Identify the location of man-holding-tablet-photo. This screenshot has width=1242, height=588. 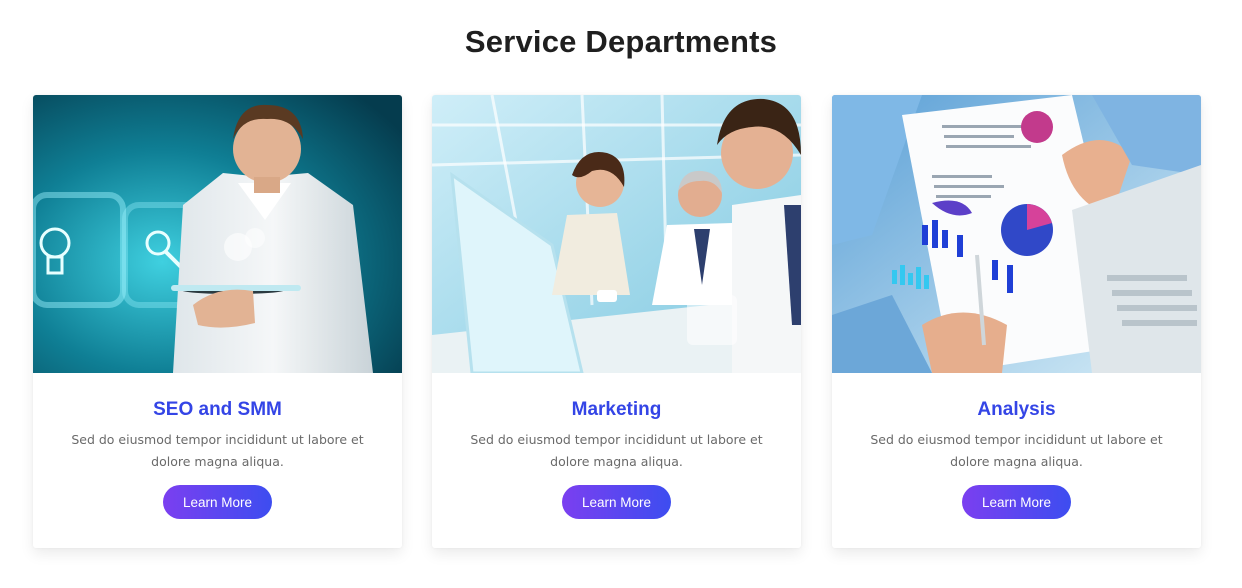
(217, 234).